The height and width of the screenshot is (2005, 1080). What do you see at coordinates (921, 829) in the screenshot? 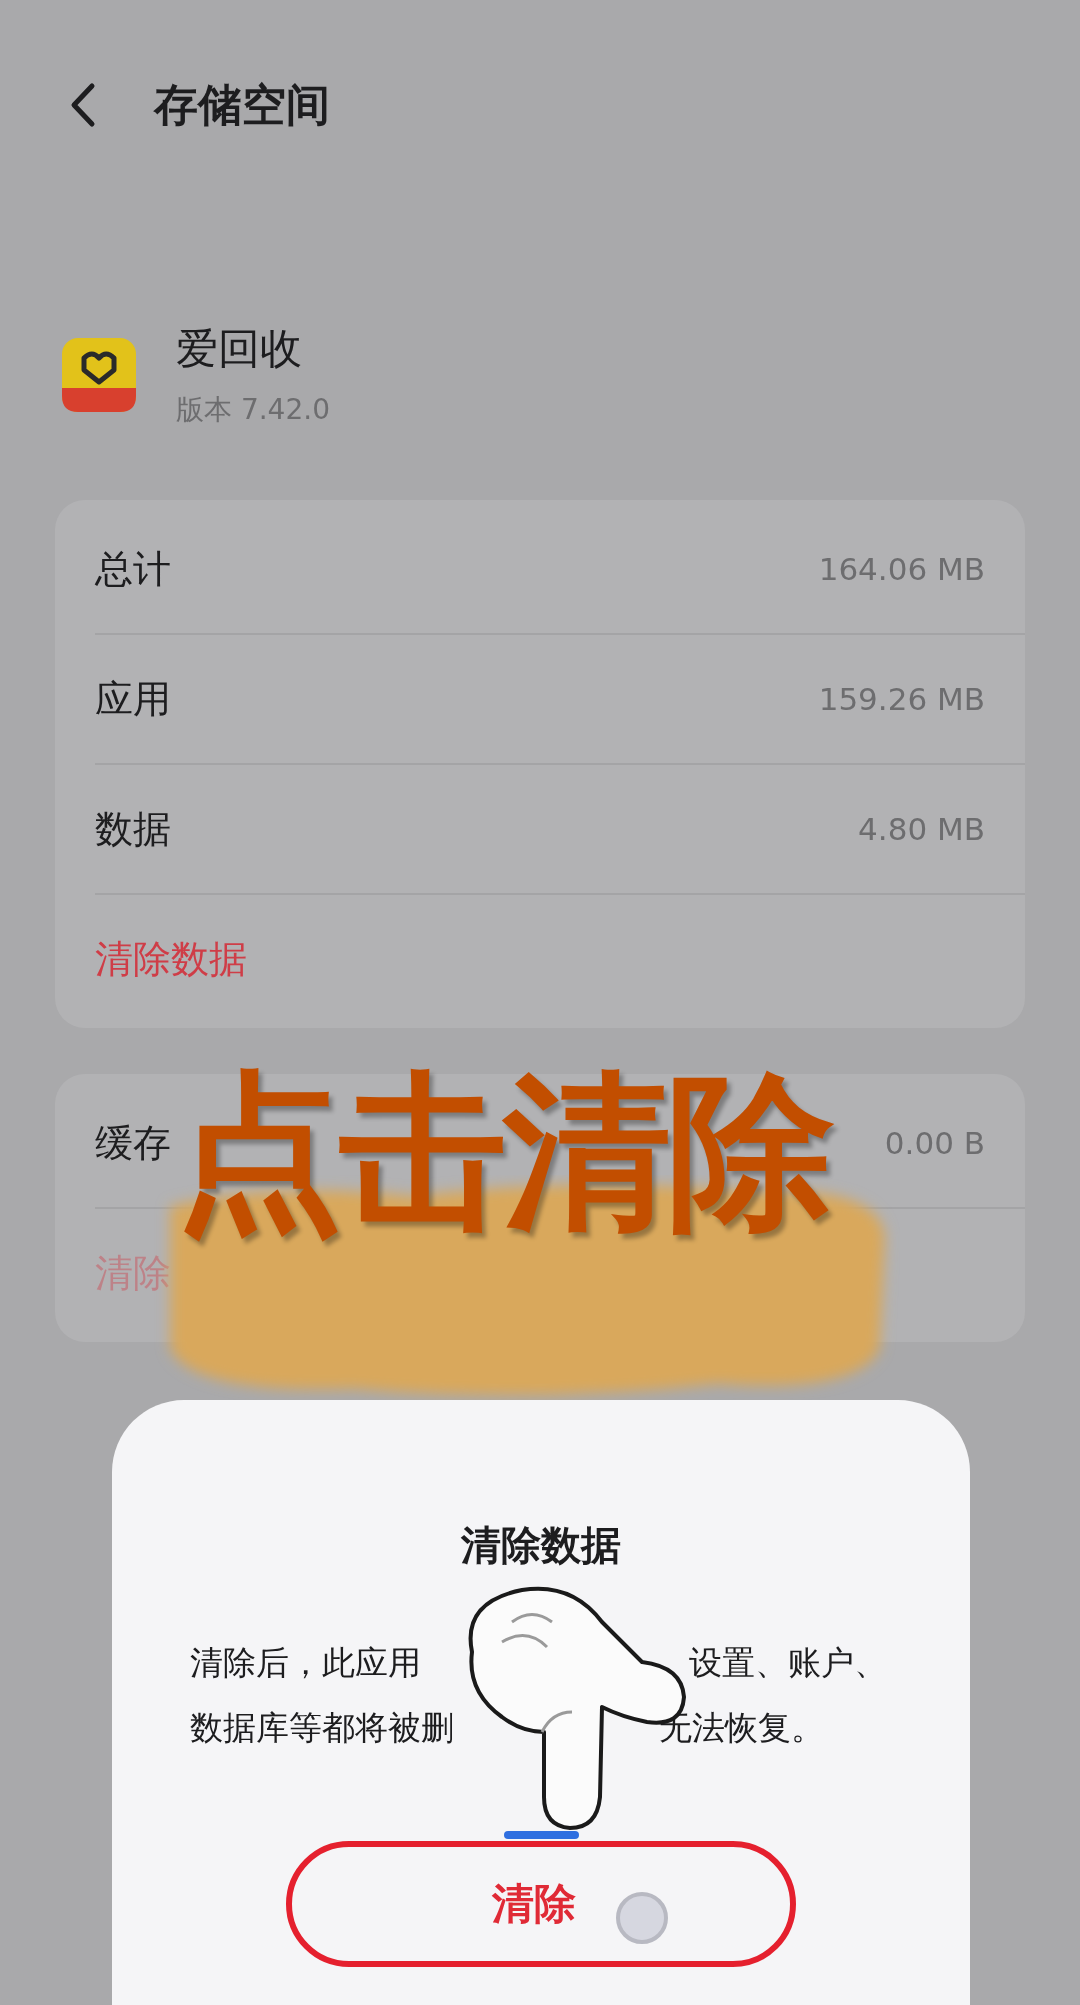
I see `row-value: 4.80 MB` at bounding box center [921, 829].